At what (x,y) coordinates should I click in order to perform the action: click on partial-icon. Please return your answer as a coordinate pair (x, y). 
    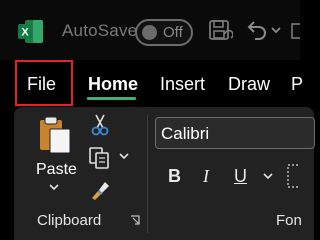
    Looking at the image, I should click on (295, 31).